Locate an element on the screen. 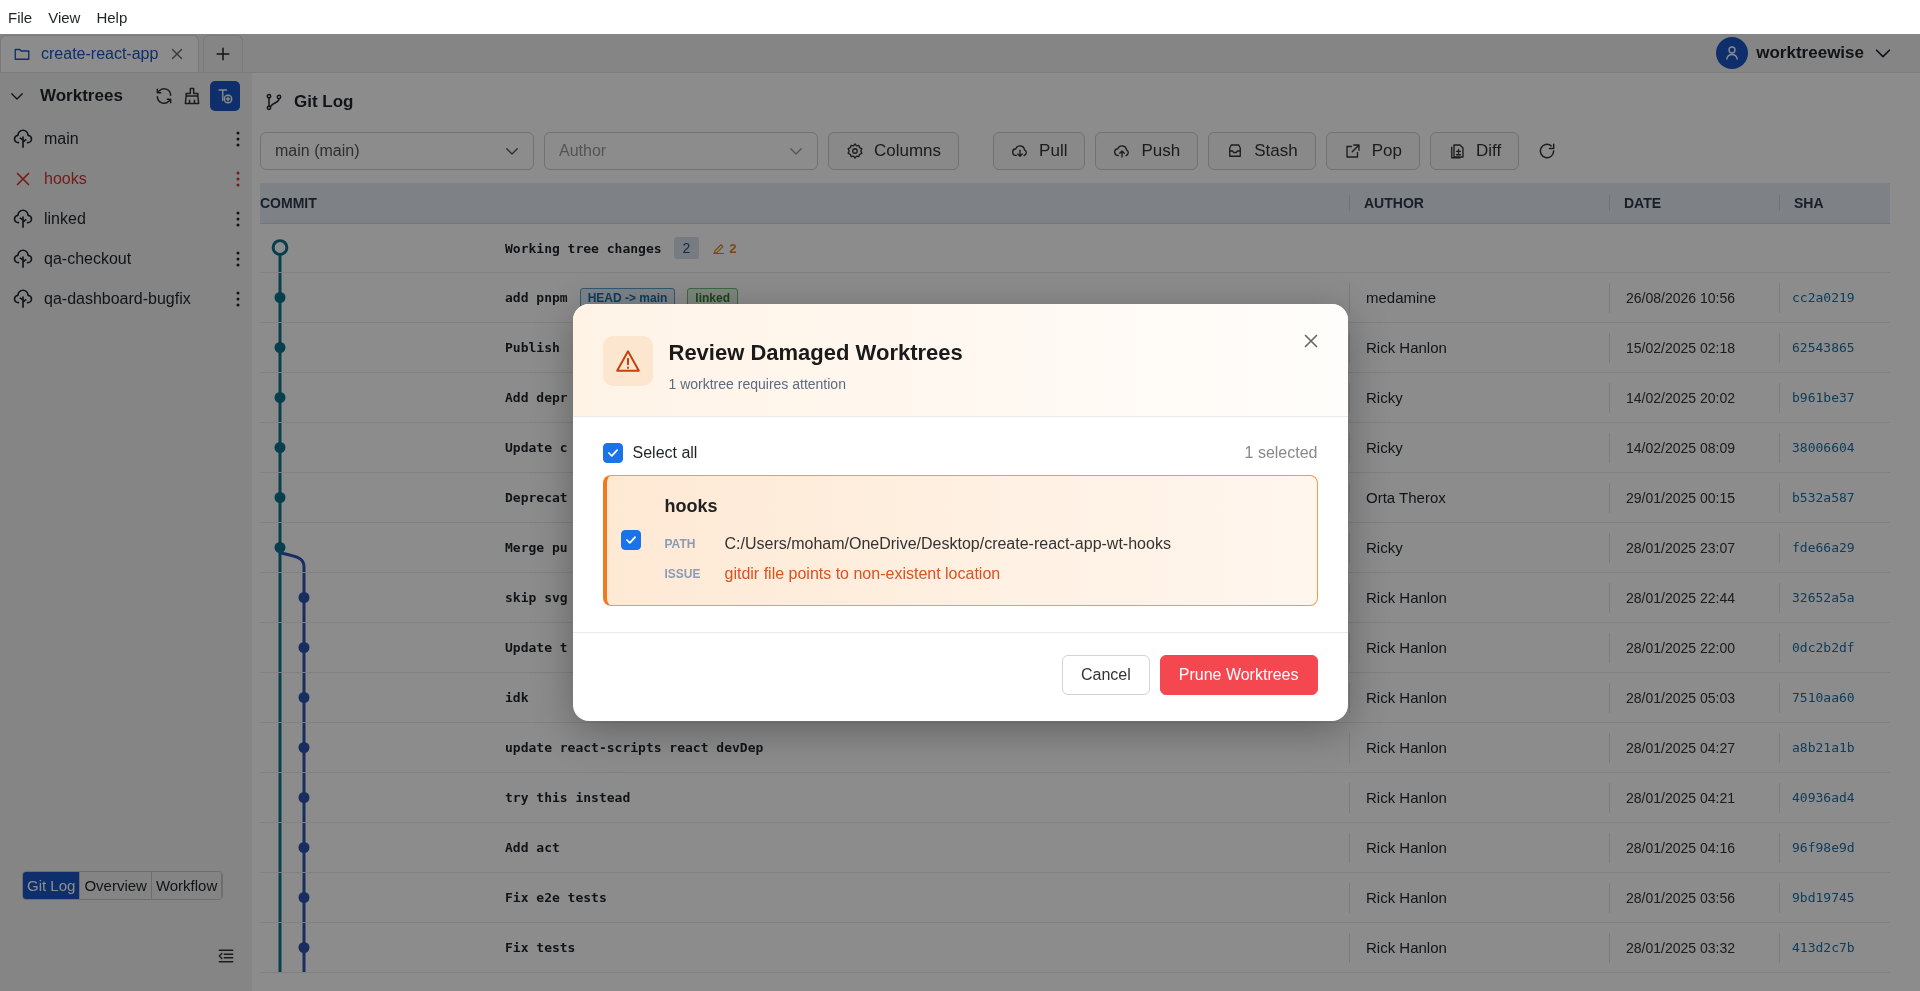 The height and width of the screenshot is (991, 1920). ref-tag: HEAD -> main is located at coordinates (627, 297).